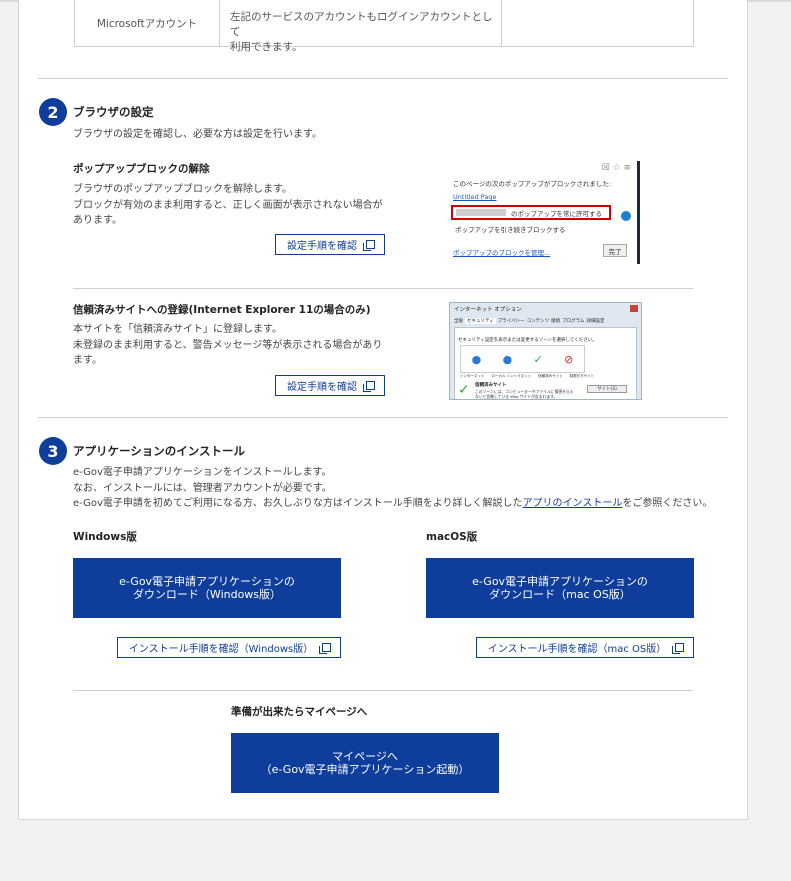 The image size is (791, 881). I want to click on ie-sites-button: サイト(S), so click(607, 389).